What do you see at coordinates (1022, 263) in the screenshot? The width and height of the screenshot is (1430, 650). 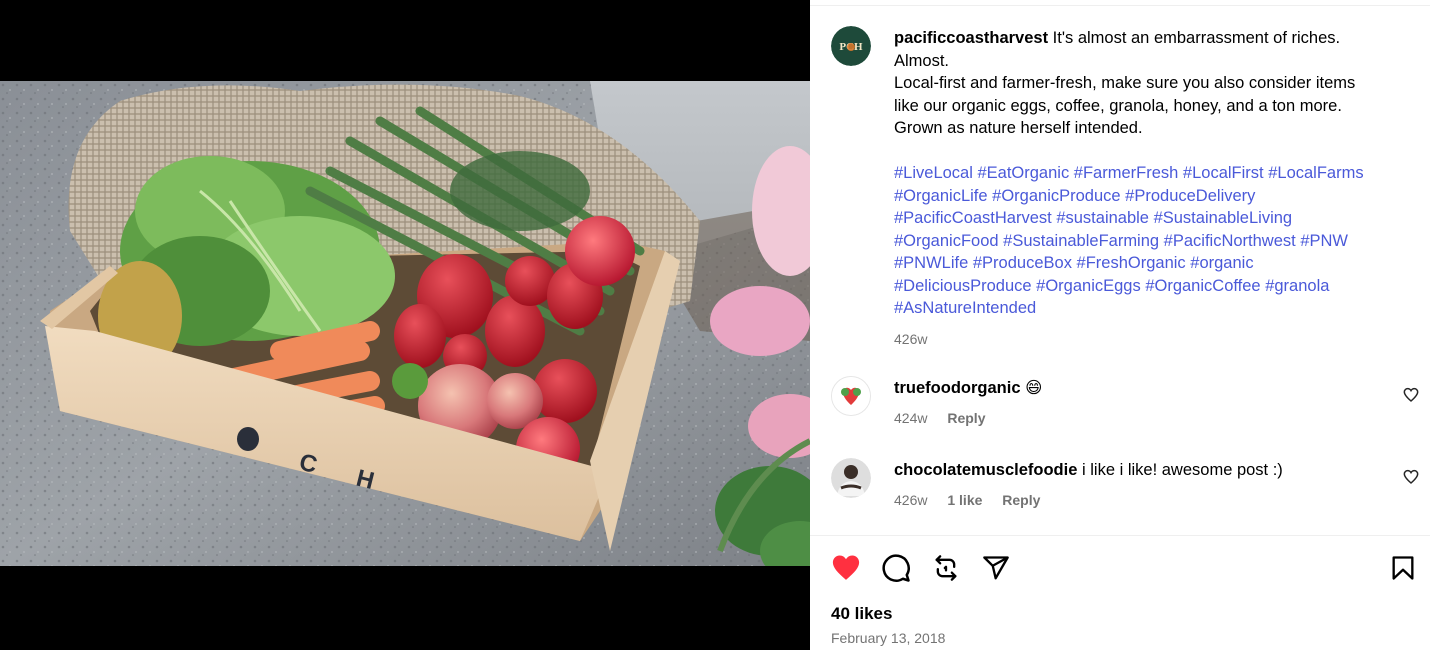 I see `hashtag-link: #ProduceBox` at bounding box center [1022, 263].